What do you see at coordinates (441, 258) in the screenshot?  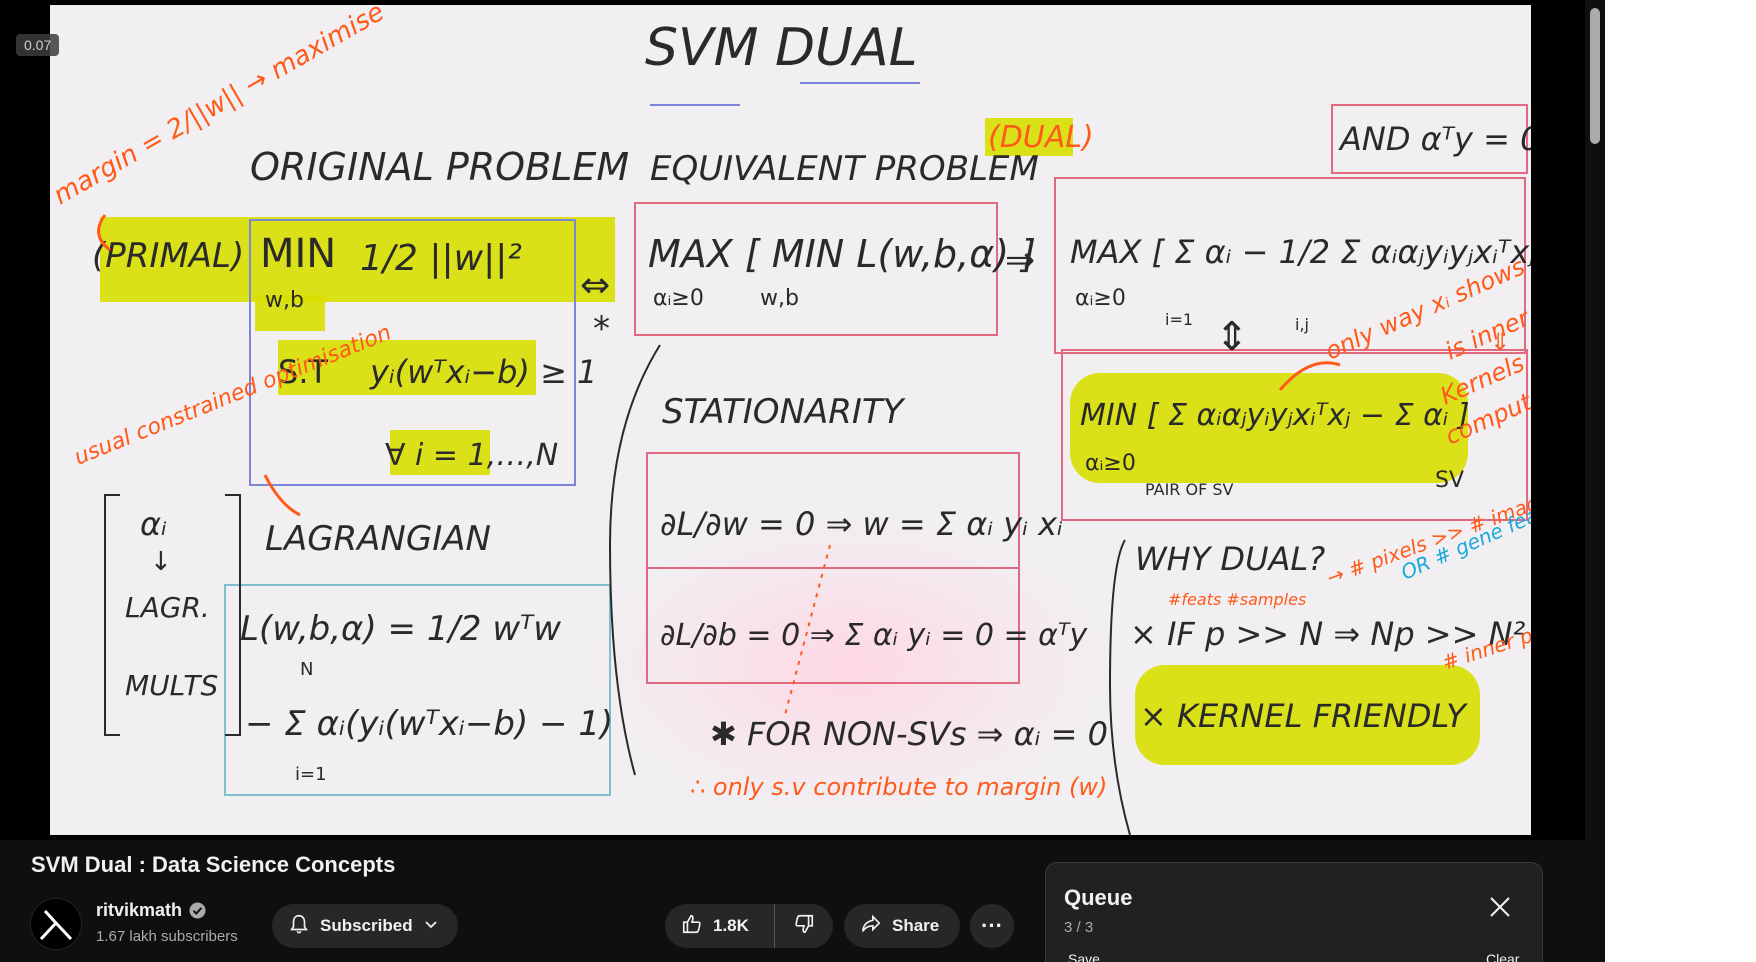 I see `primal-objective: 1/2 ||w||²` at bounding box center [441, 258].